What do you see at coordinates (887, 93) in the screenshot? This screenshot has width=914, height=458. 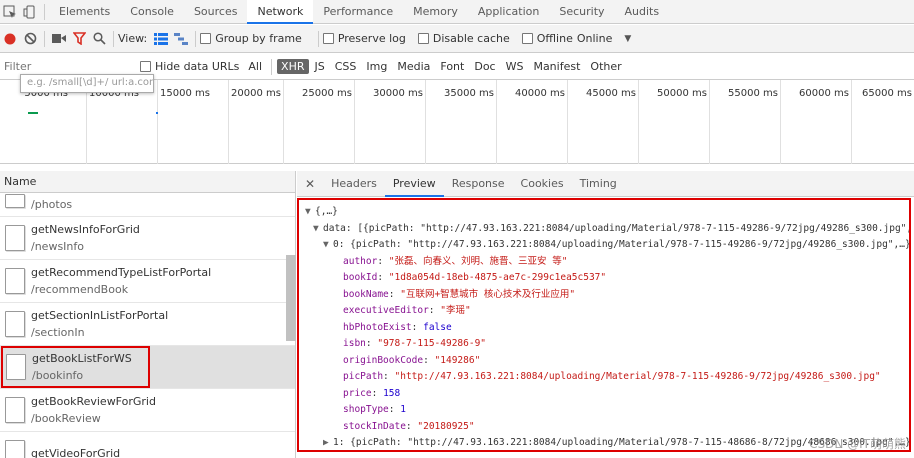 I see `timeline-label: 65000 ms` at bounding box center [887, 93].